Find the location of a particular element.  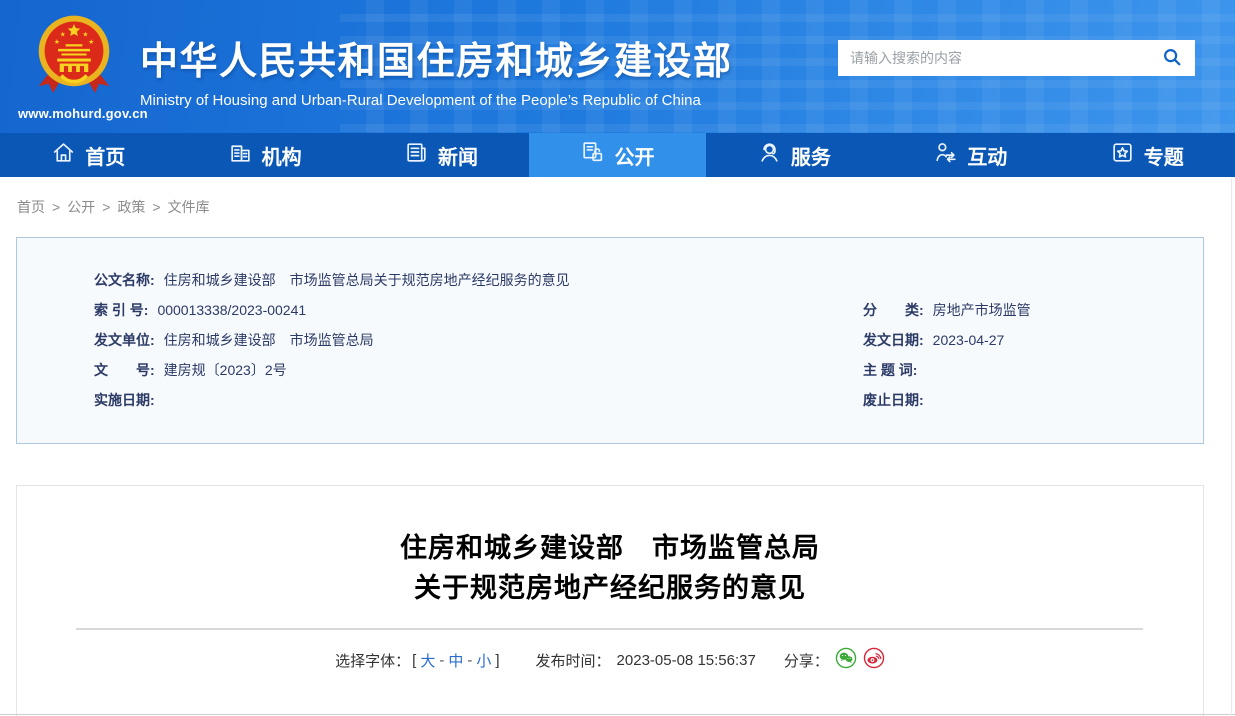

meta-row: 实施日期: 废止日期: is located at coordinates (648, 400).